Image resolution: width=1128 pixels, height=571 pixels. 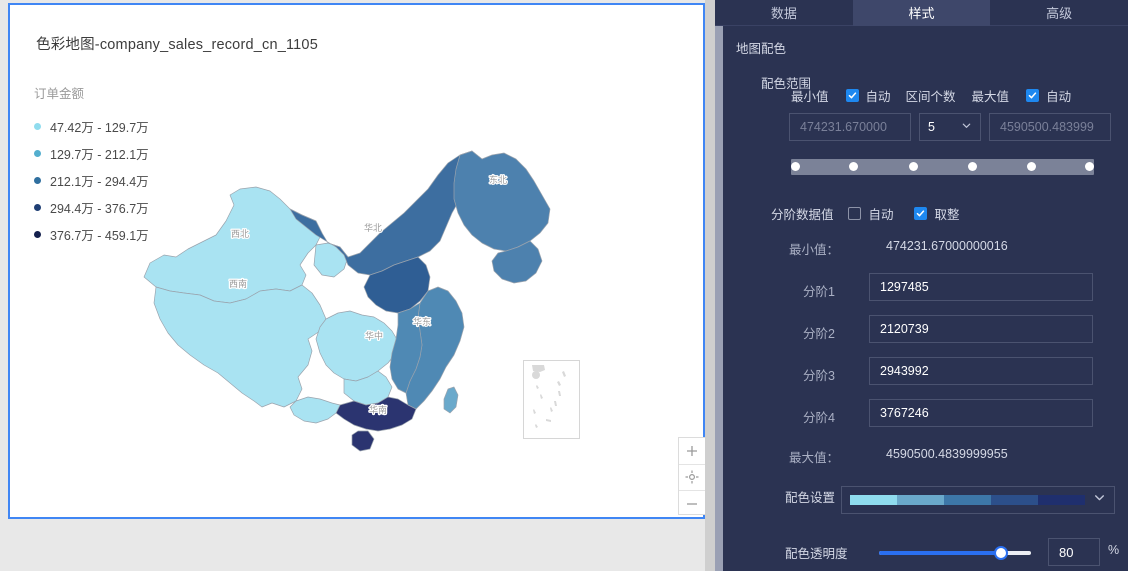 I want to click on interval-count-value: 5, so click(x=931, y=127).